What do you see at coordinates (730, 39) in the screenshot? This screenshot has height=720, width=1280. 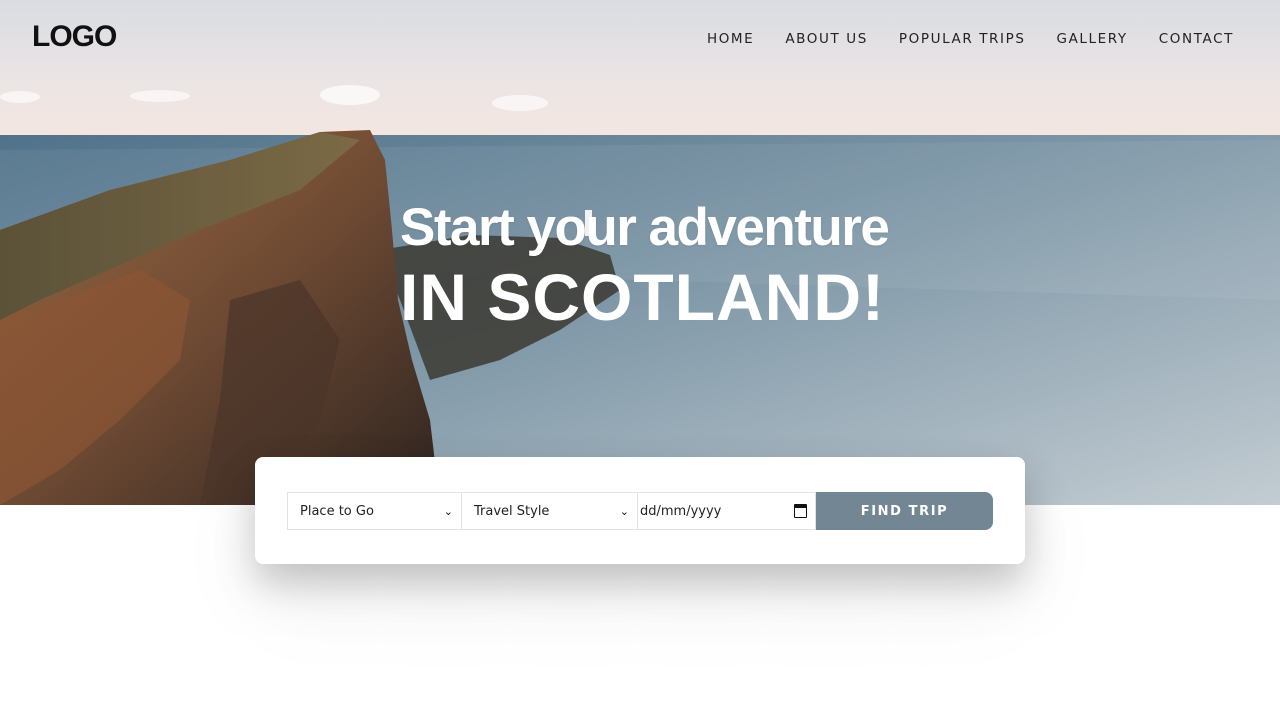 I see `nav-home: HOME` at bounding box center [730, 39].